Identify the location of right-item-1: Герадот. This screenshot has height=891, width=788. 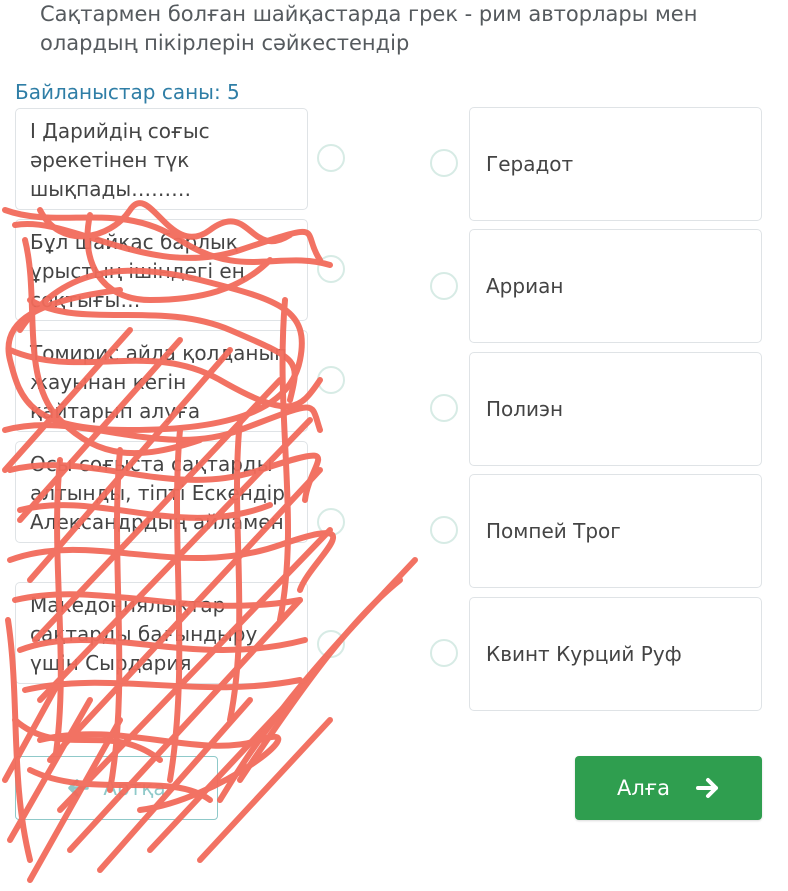
(615, 164).